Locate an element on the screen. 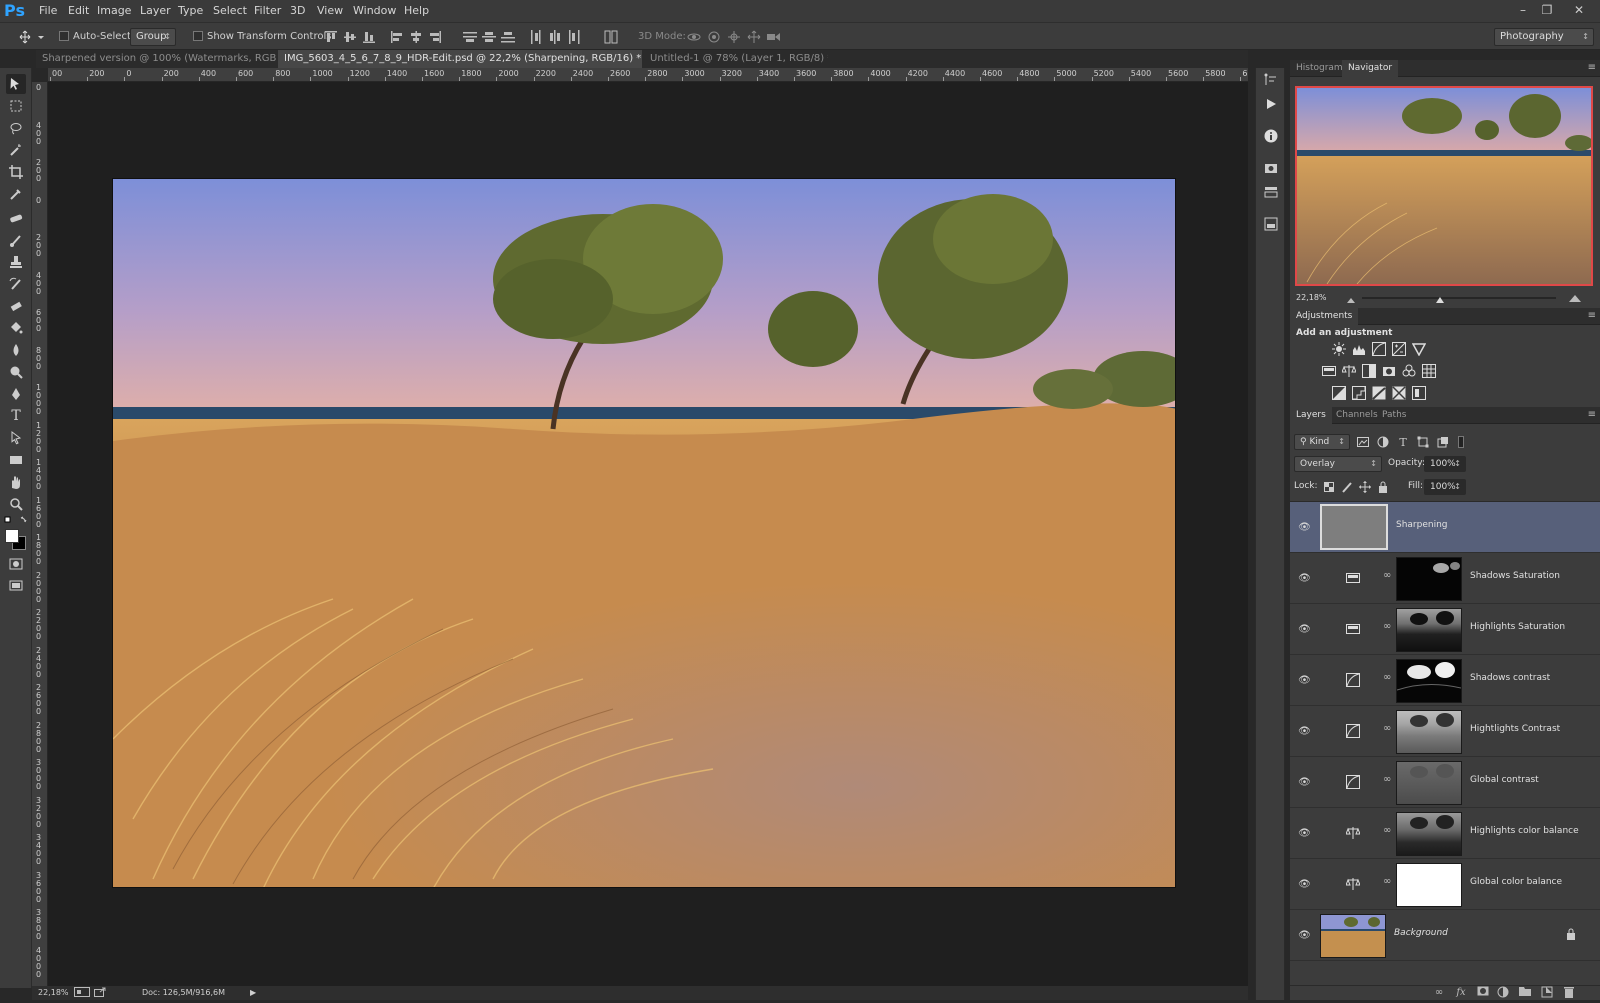 This screenshot has height=1003, width=1600. add-mask-icon is located at coordinates (1483, 993).